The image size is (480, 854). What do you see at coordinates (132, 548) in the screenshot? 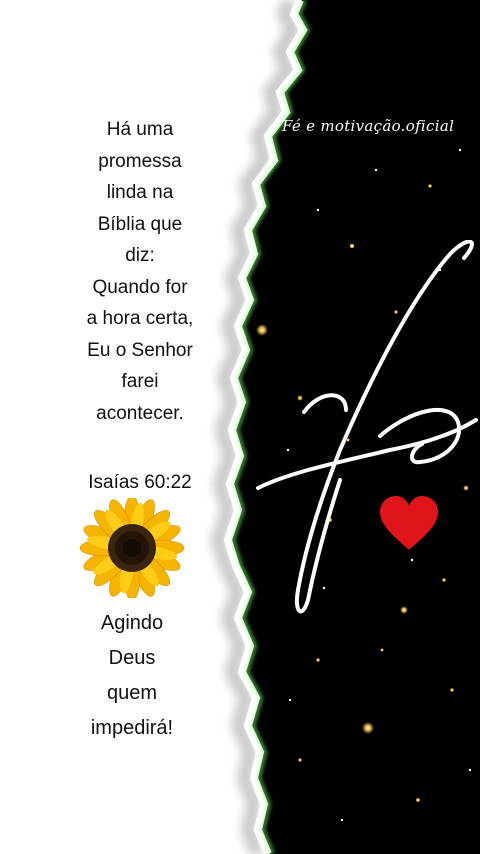
I see `sunflower-icon` at bounding box center [132, 548].